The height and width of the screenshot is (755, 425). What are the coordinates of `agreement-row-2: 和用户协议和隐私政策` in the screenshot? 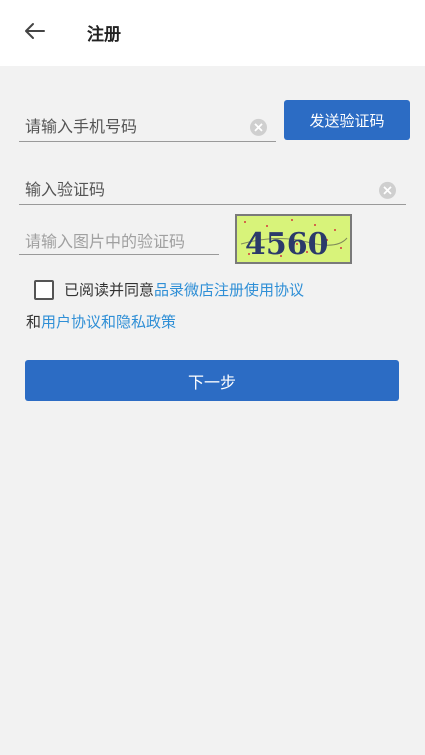 It's located at (101, 321).